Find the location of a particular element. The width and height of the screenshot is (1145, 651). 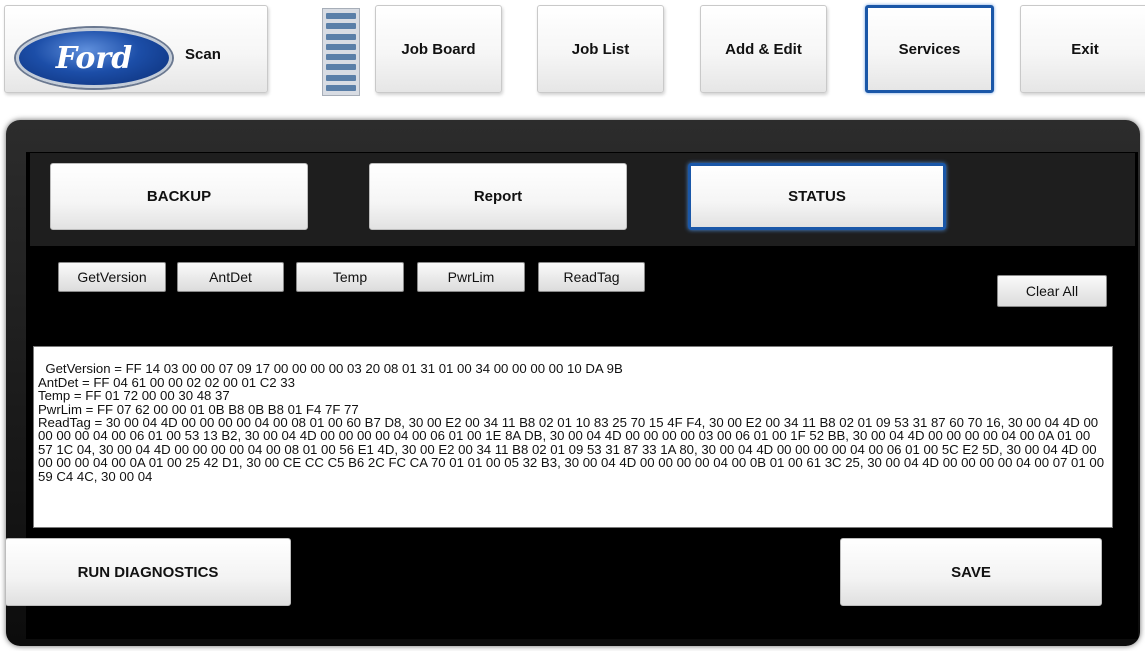

hamburger-icon is located at coordinates (341, 52).